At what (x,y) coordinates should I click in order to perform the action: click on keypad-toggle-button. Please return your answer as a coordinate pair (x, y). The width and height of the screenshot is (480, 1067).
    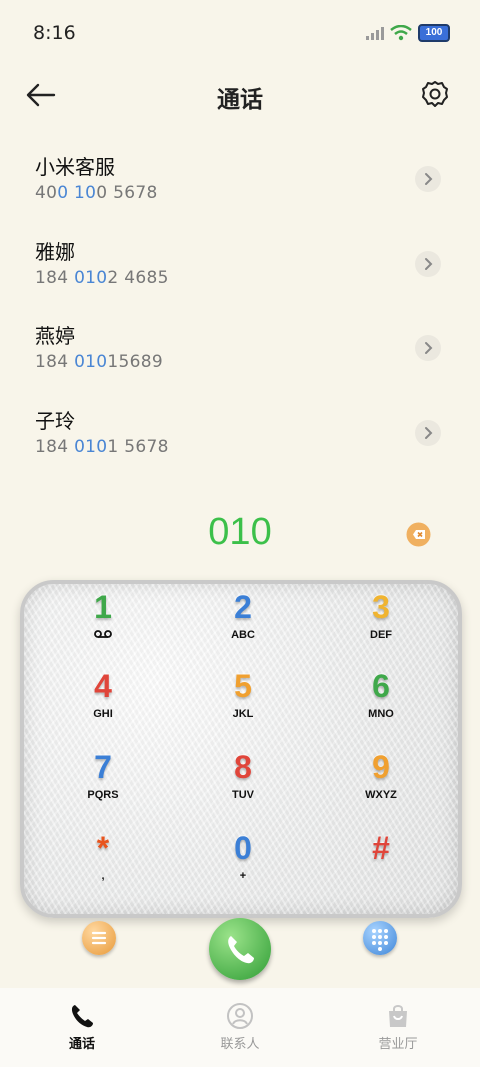
    Looking at the image, I should click on (380, 938).